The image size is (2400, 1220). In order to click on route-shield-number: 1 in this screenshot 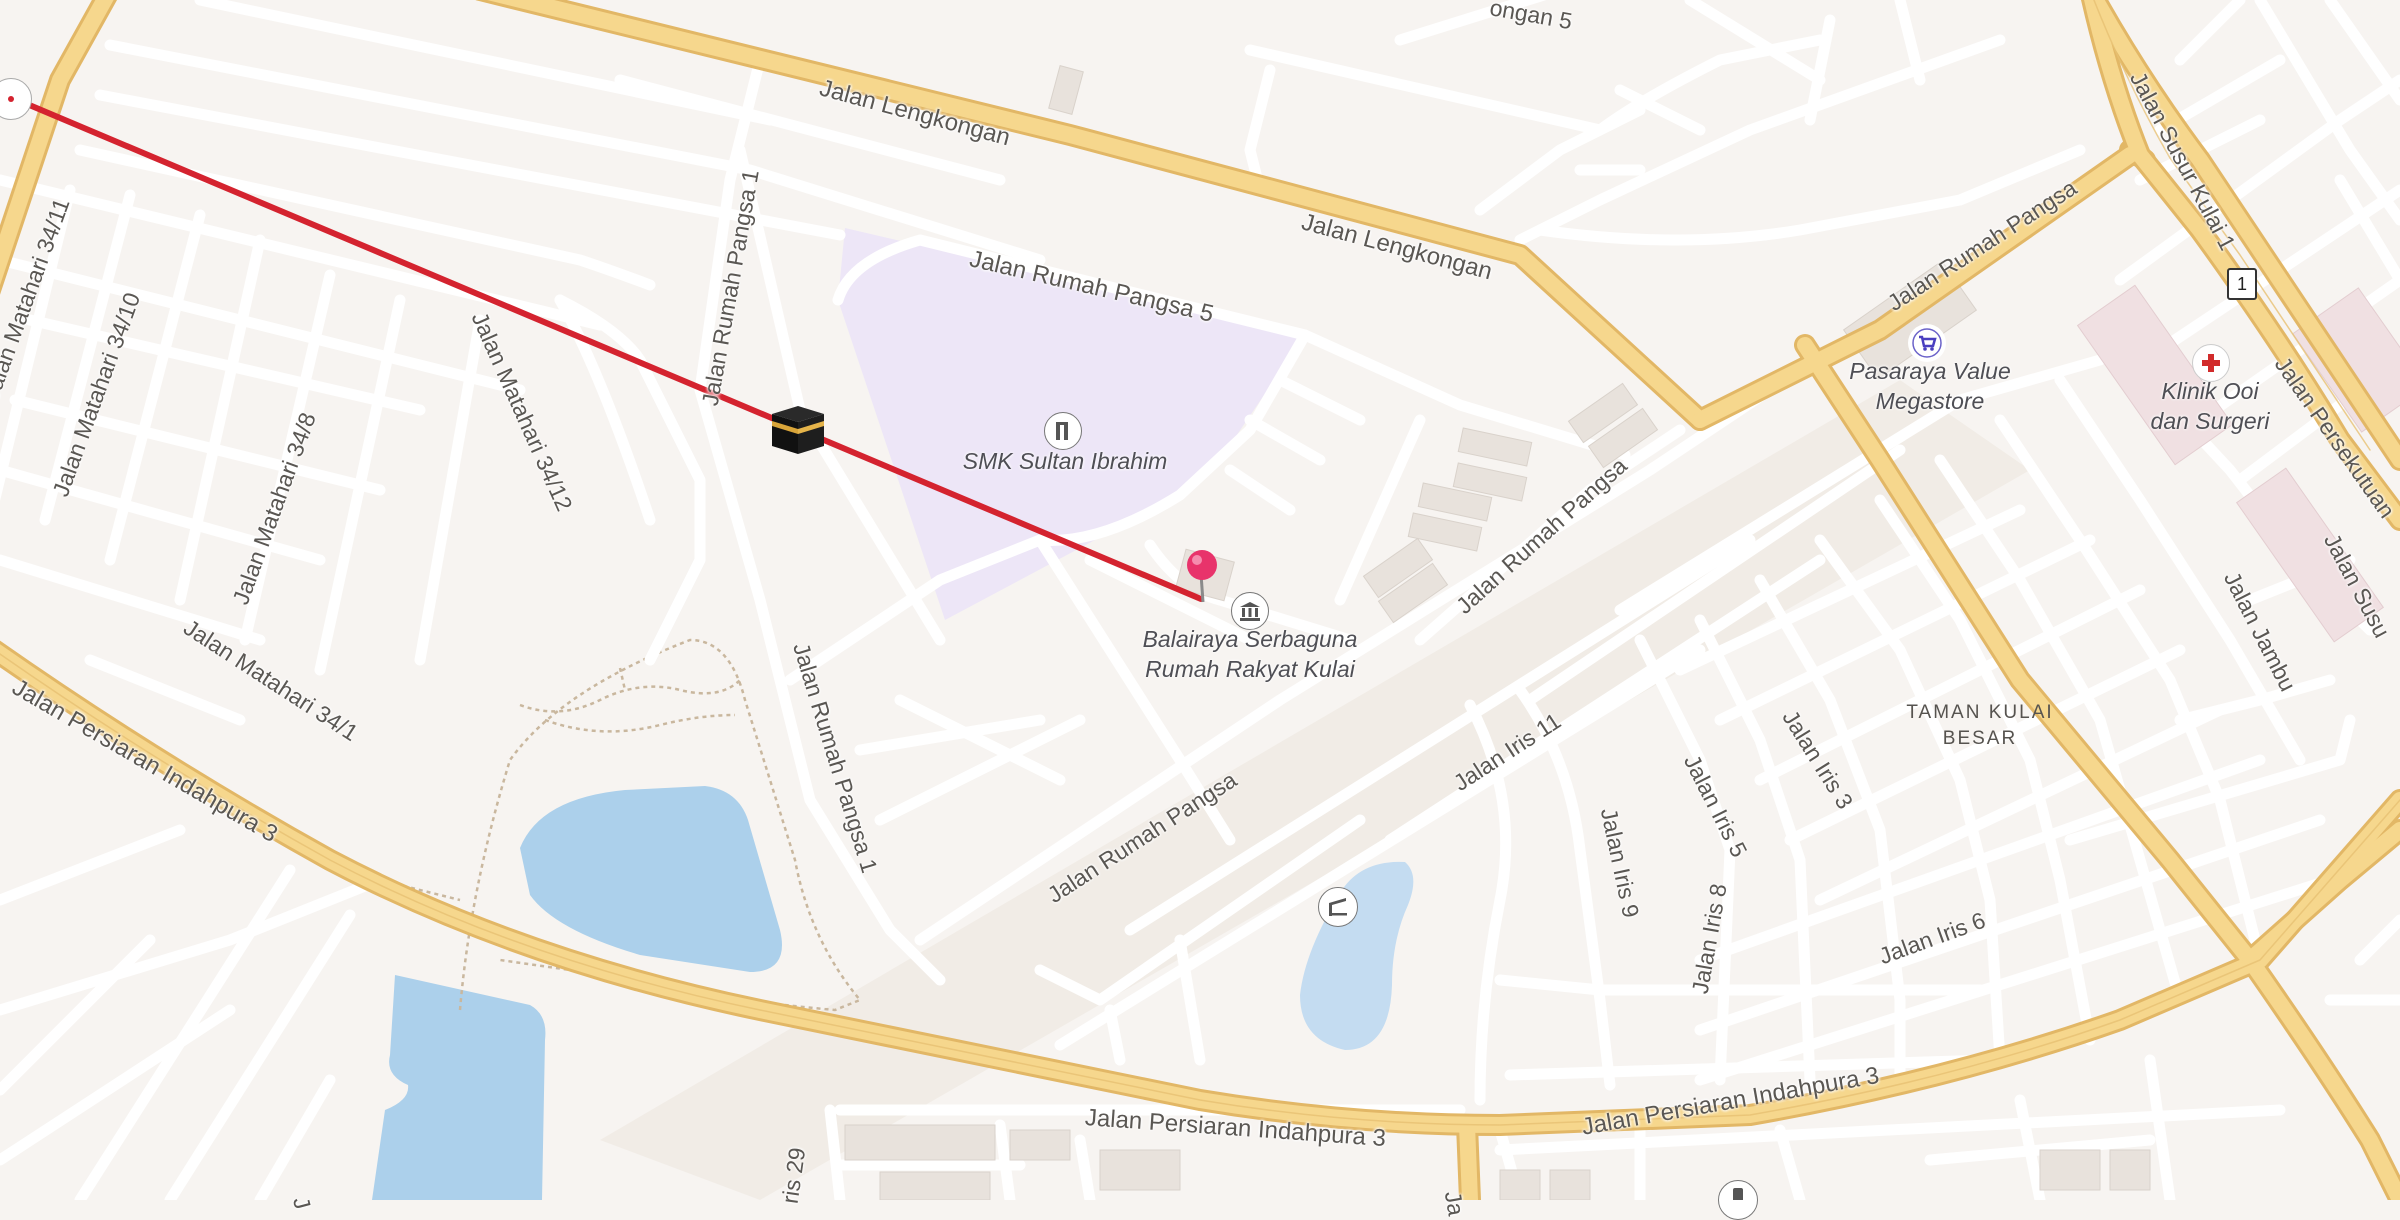, I will do `click(2241, 283)`.